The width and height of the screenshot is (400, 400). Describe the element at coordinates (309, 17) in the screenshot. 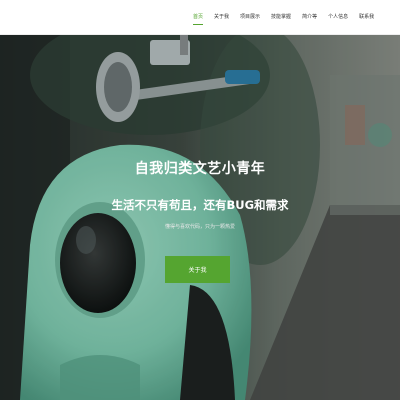

I see `nav-item-resume: 简介等` at that location.